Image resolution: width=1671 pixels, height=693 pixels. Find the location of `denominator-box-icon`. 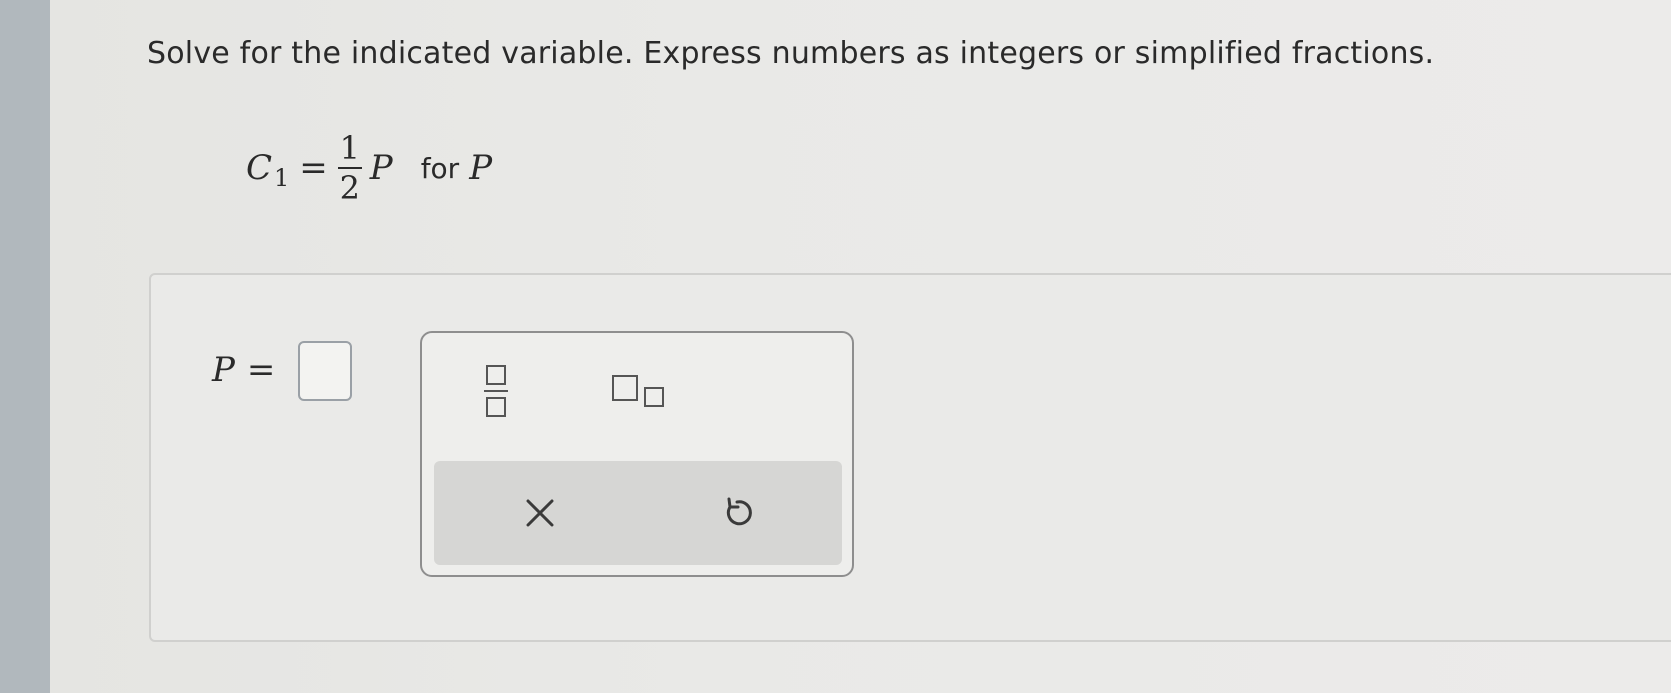

denominator-box-icon is located at coordinates (496, 407).